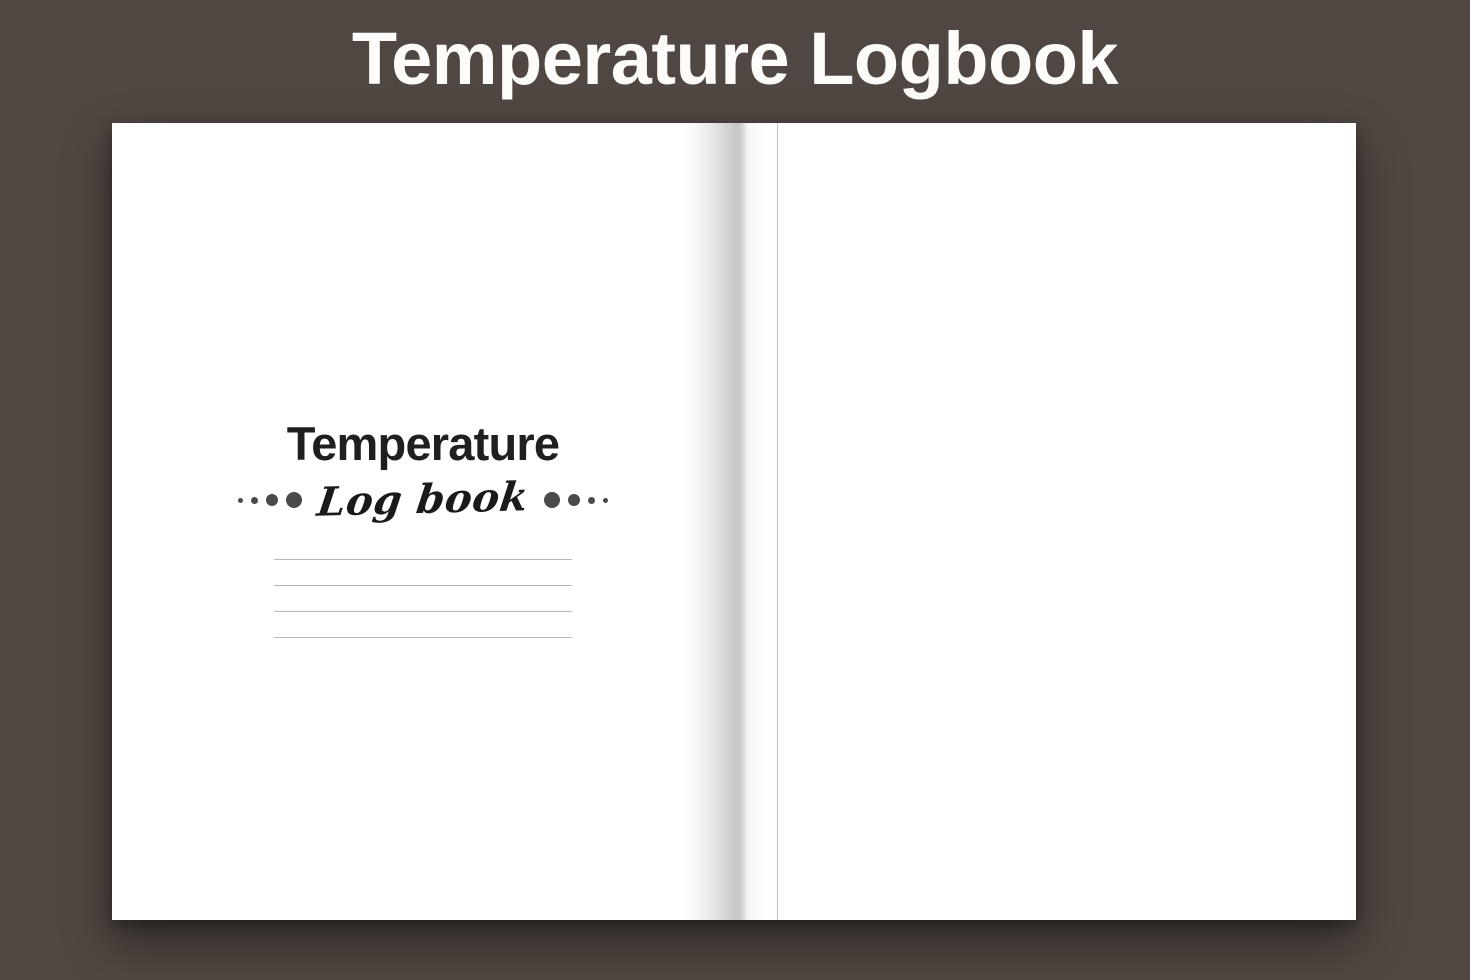 The height and width of the screenshot is (980, 1470). I want to click on book-spine-edge, so click(777, 521).